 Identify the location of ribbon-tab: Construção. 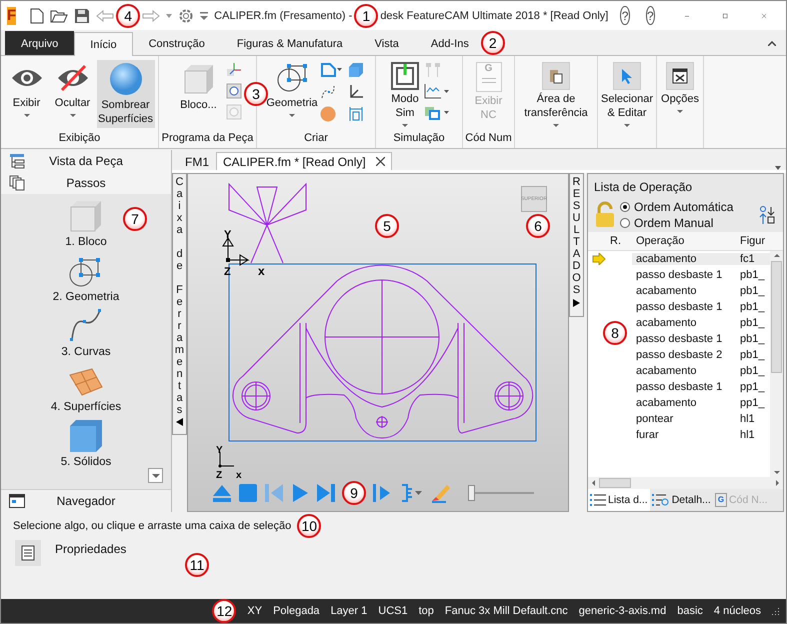
(176, 43).